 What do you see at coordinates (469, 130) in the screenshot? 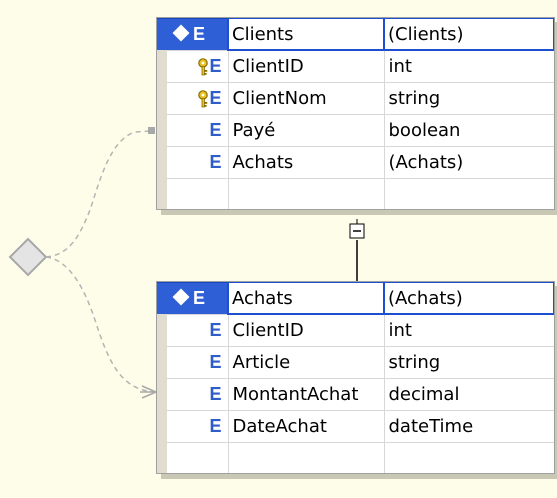
I see `field-type: boolean` at bounding box center [469, 130].